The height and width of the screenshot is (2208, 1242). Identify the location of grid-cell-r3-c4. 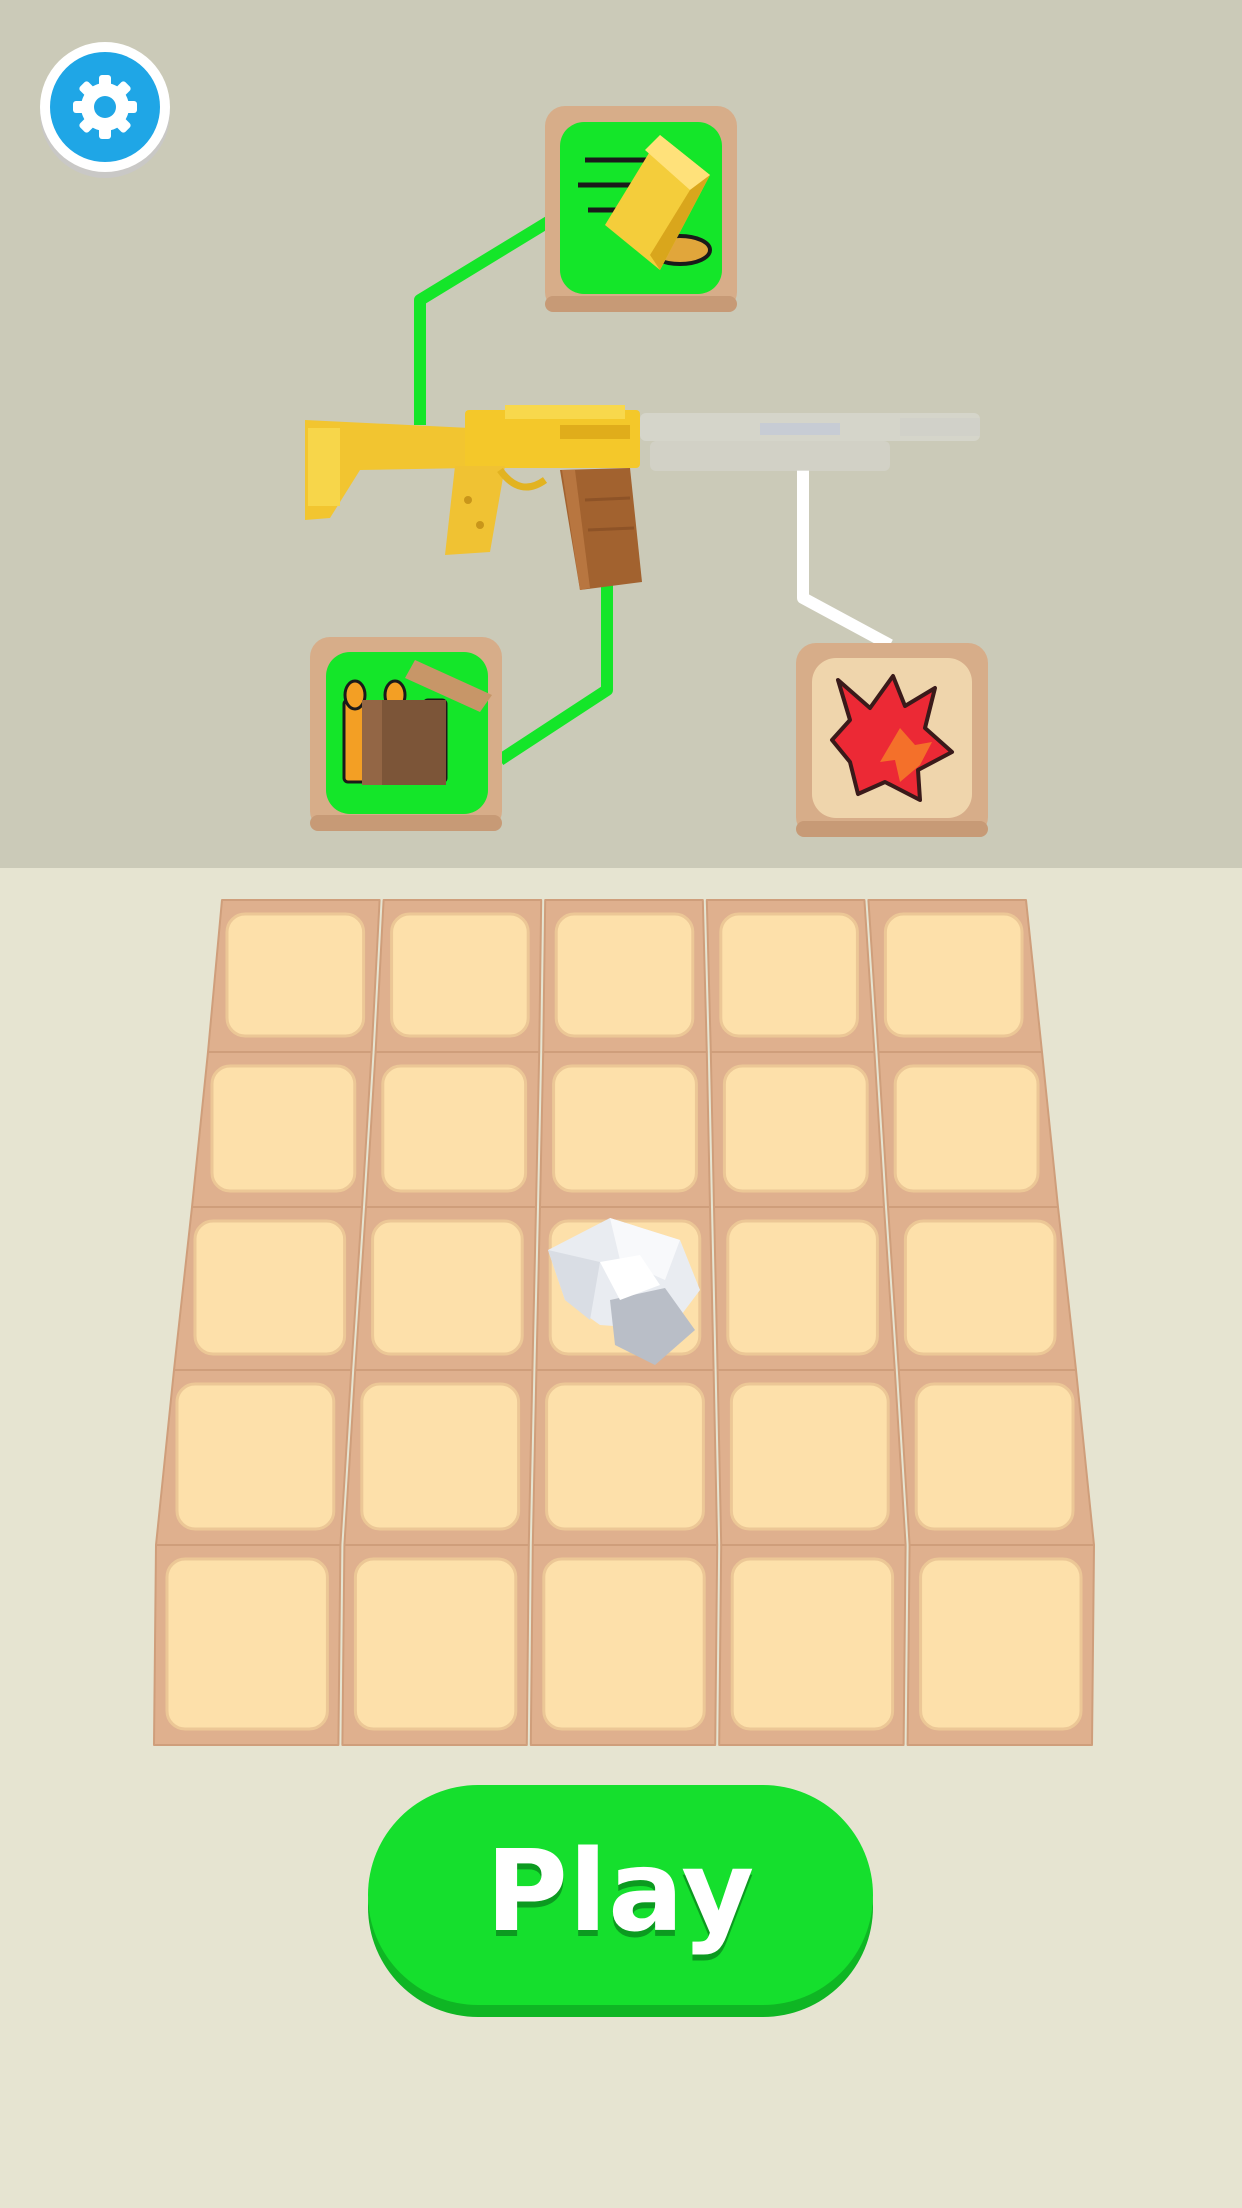
(804, 1288).